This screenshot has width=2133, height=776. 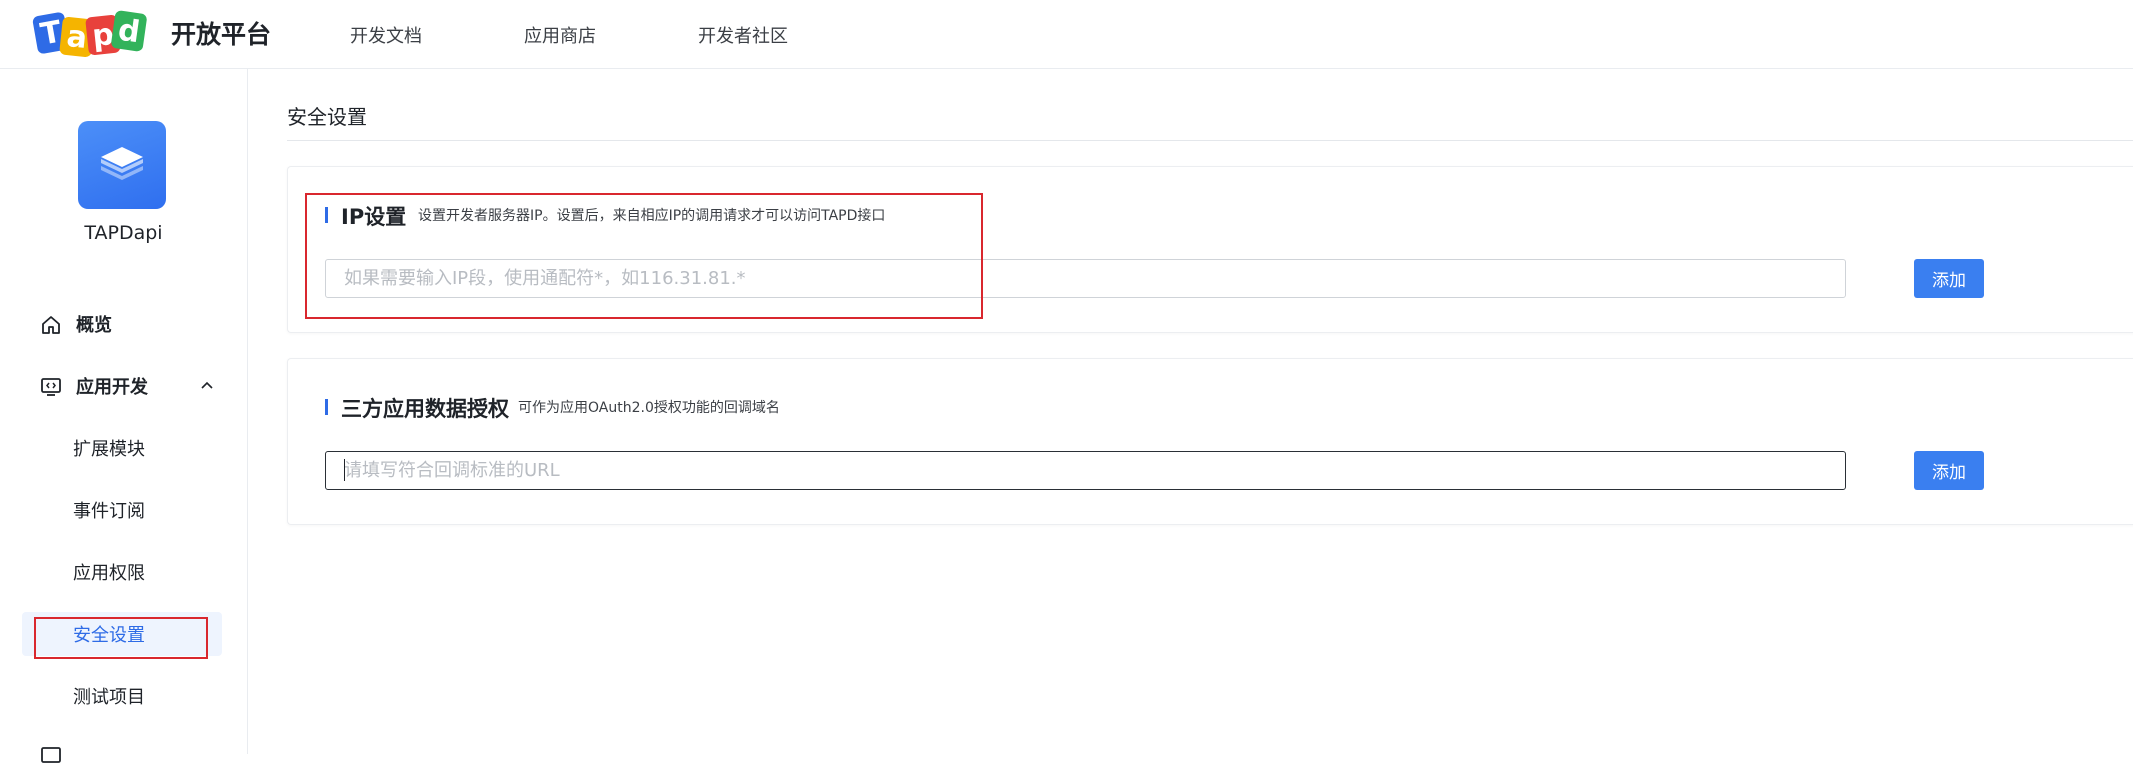 I want to click on highlight-outline-ip-settings, so click(x=644, y=256).